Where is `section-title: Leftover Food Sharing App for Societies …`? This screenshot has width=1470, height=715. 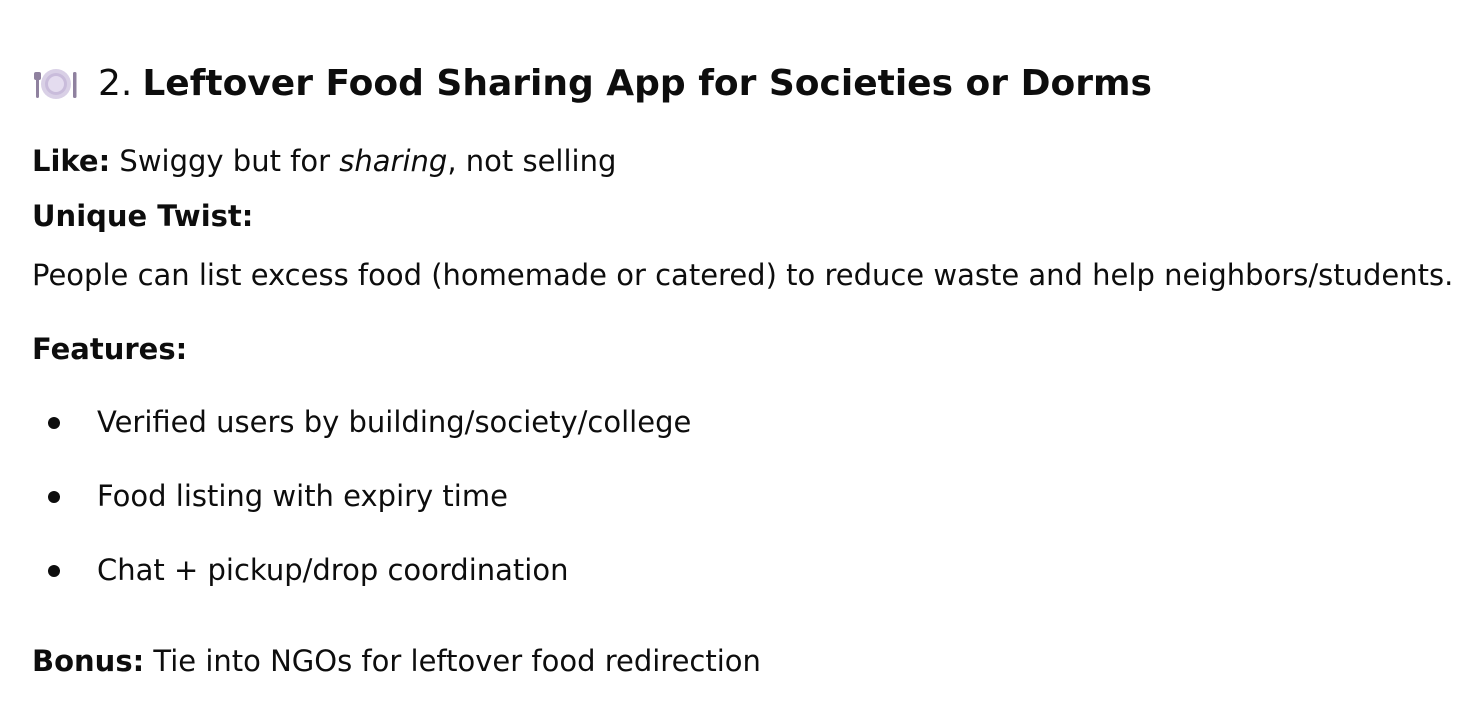
section-title: Leftover Food Sharing App for Societies … is located at coordinates (647, 83).